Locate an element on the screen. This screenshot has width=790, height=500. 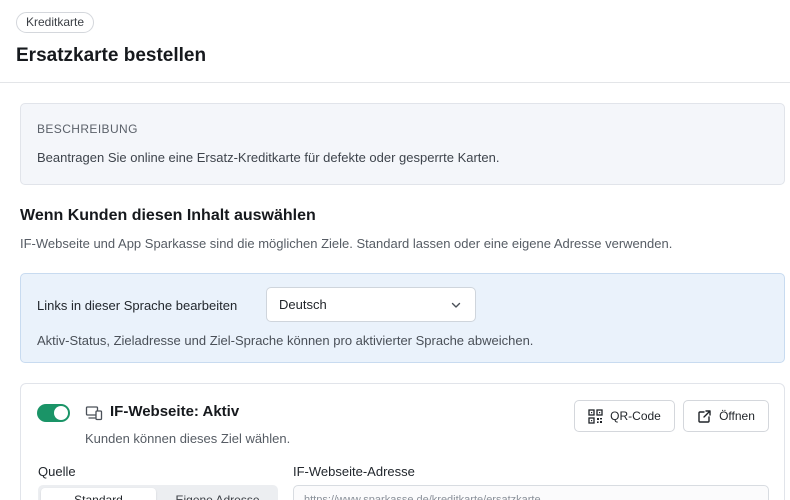
open-button: Öffnen is located at coordinates (726, 416).